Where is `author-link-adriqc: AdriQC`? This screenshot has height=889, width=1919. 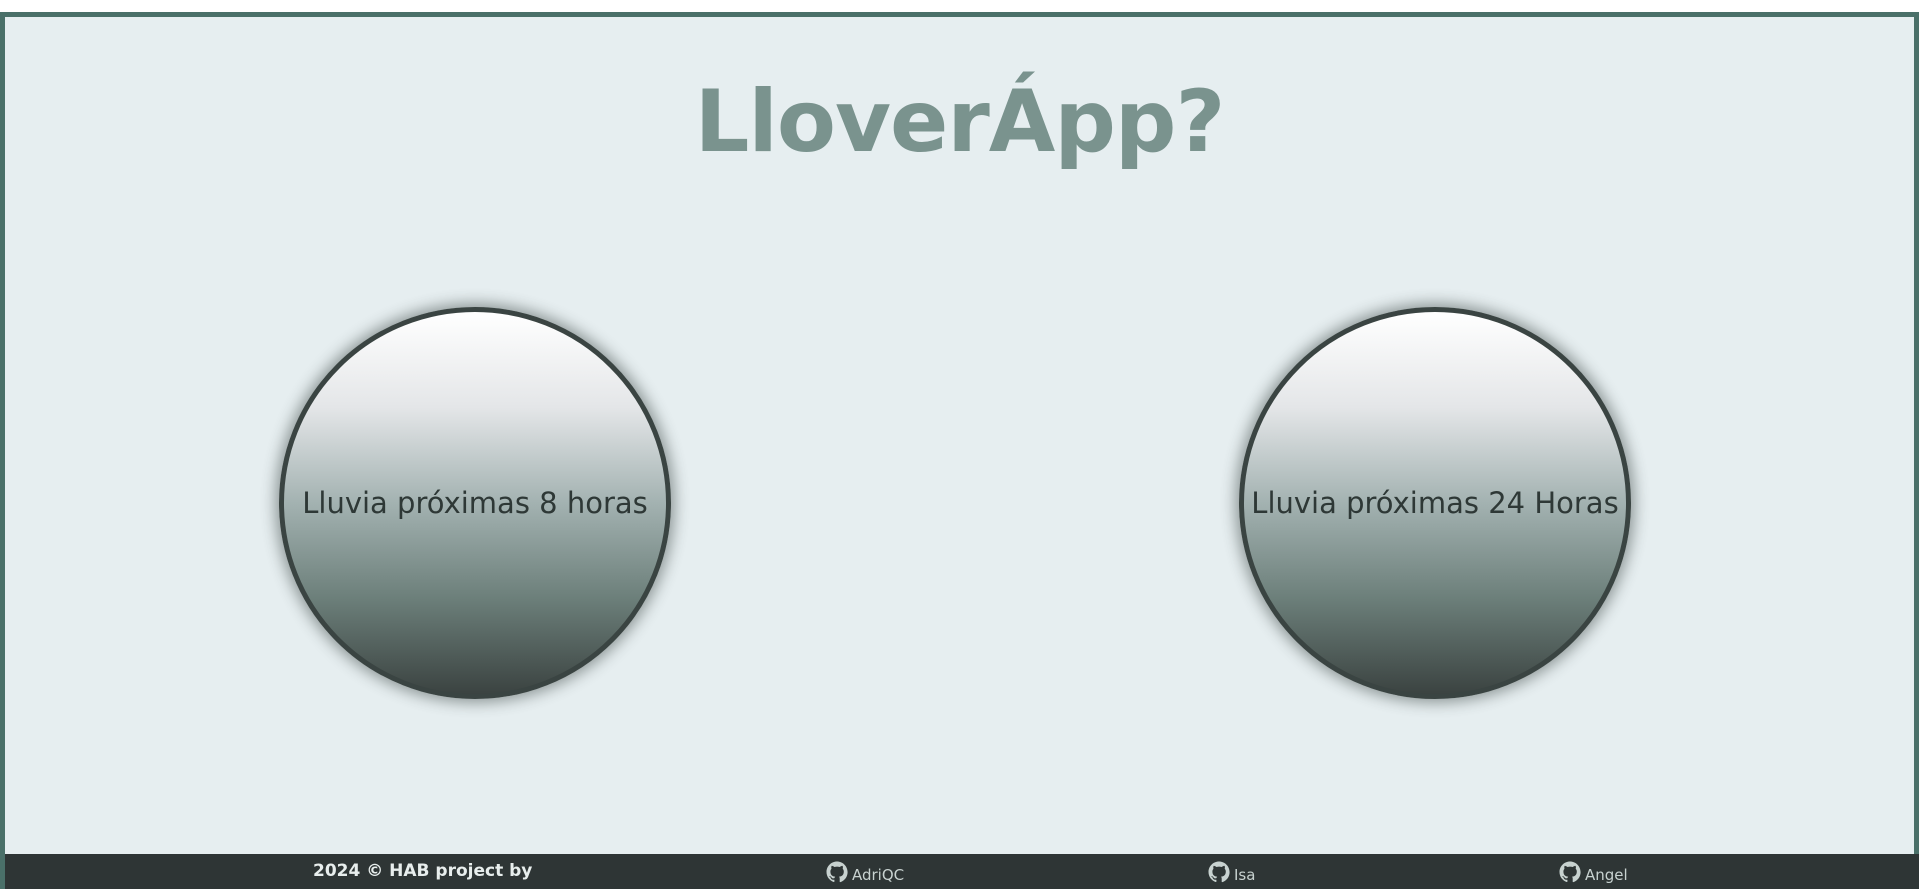 author-link-adriqc: AdriQC is located at coordinates (864, 872).